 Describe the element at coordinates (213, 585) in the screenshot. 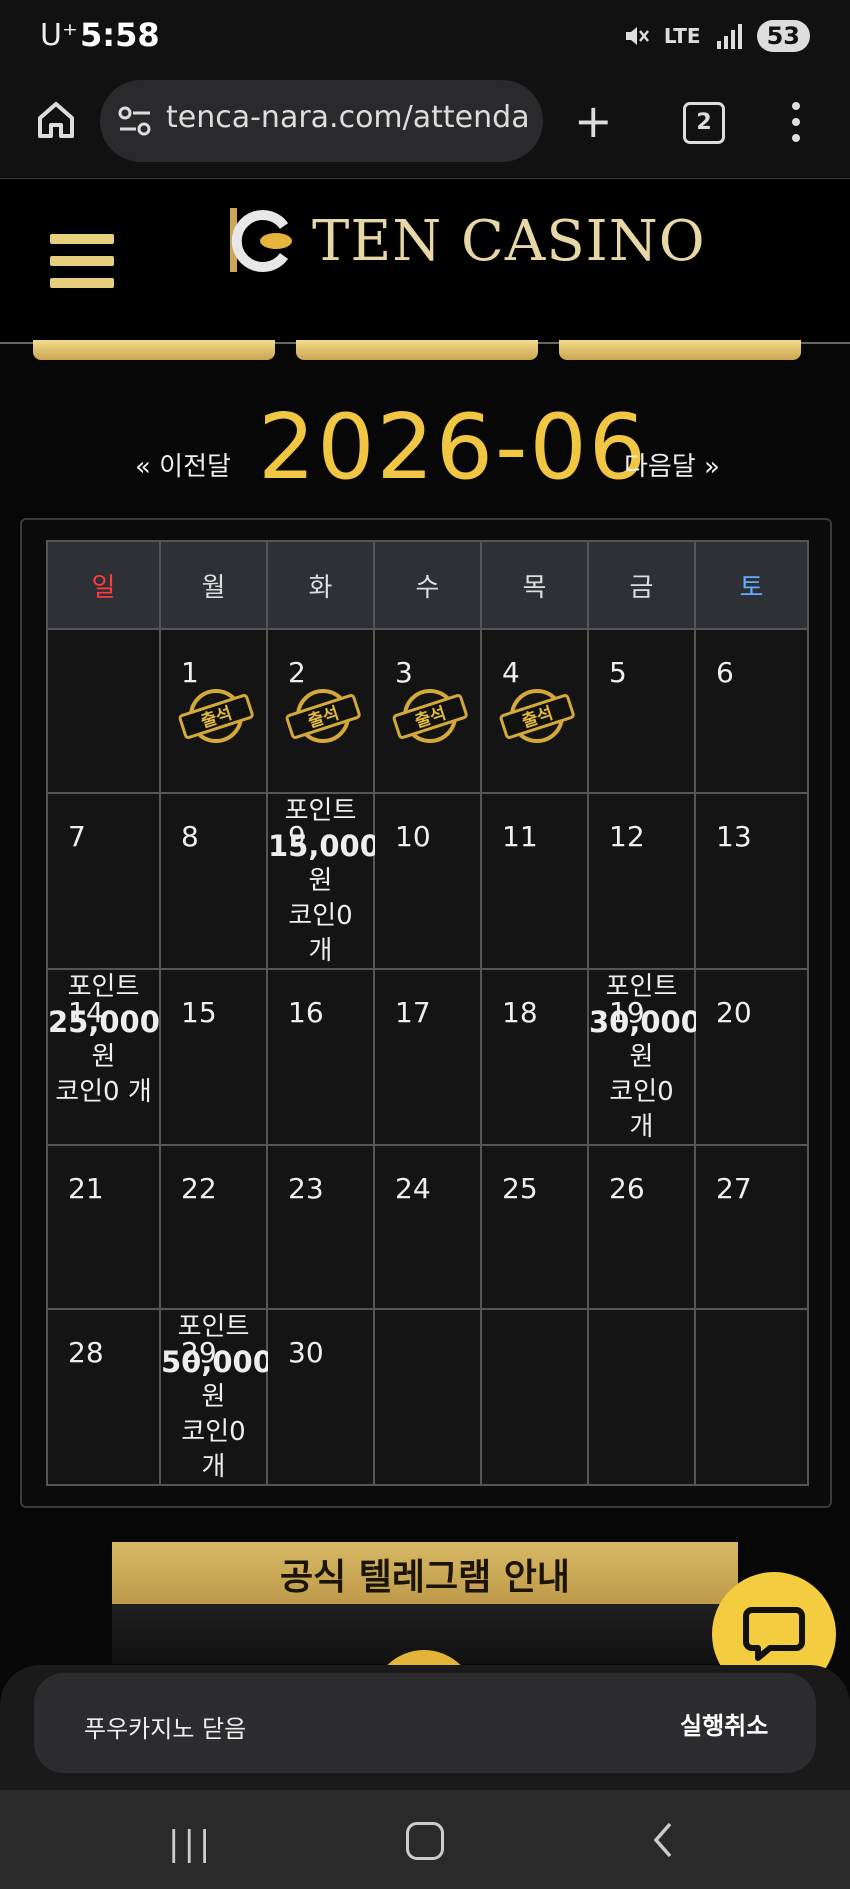

I see `weekday-header: 월` at that location.